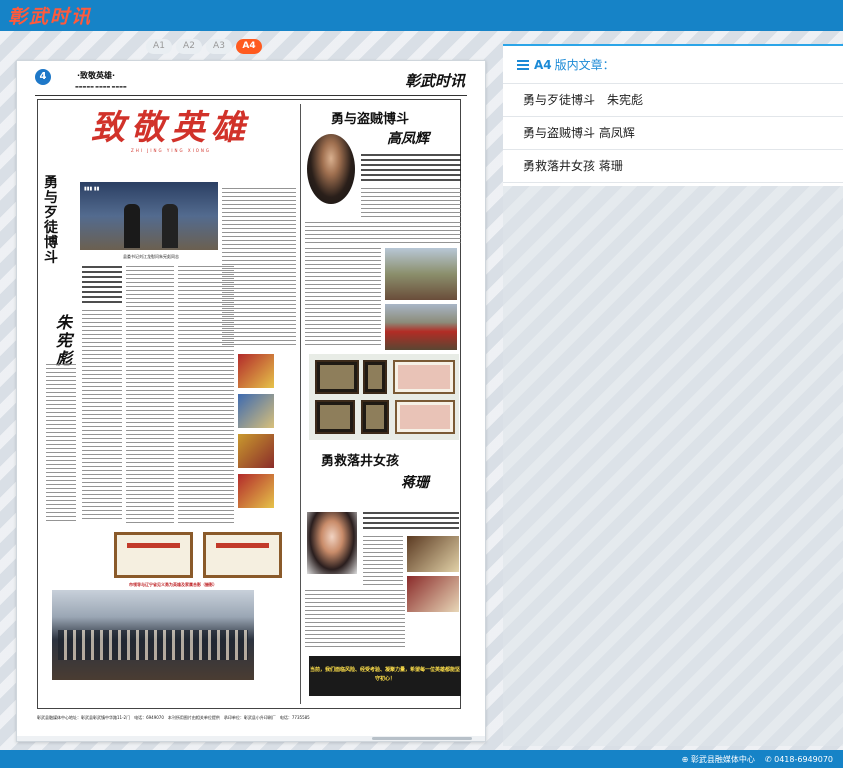 The width and height of the screenshot is (843, 768). What do you see at coordinates (149, 216) in the screenshot?
I see `ceremony-photo: ▮▮▮ ▮▮` at bounding box center [149, 216].